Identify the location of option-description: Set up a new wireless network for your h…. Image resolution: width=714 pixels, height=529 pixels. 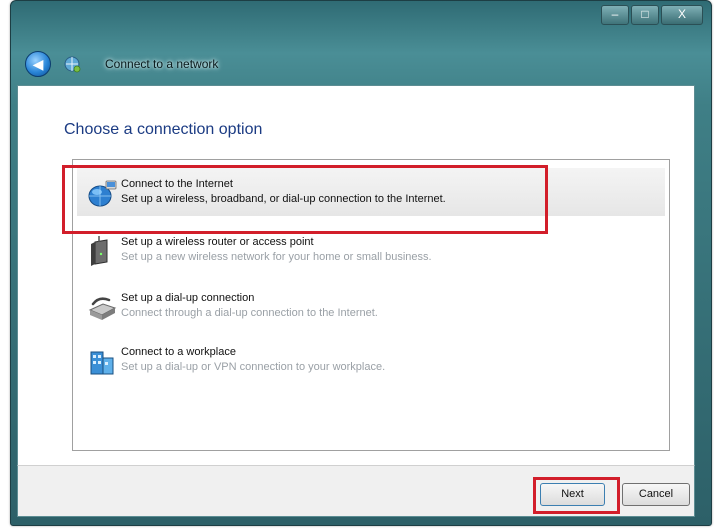
(276, 257).